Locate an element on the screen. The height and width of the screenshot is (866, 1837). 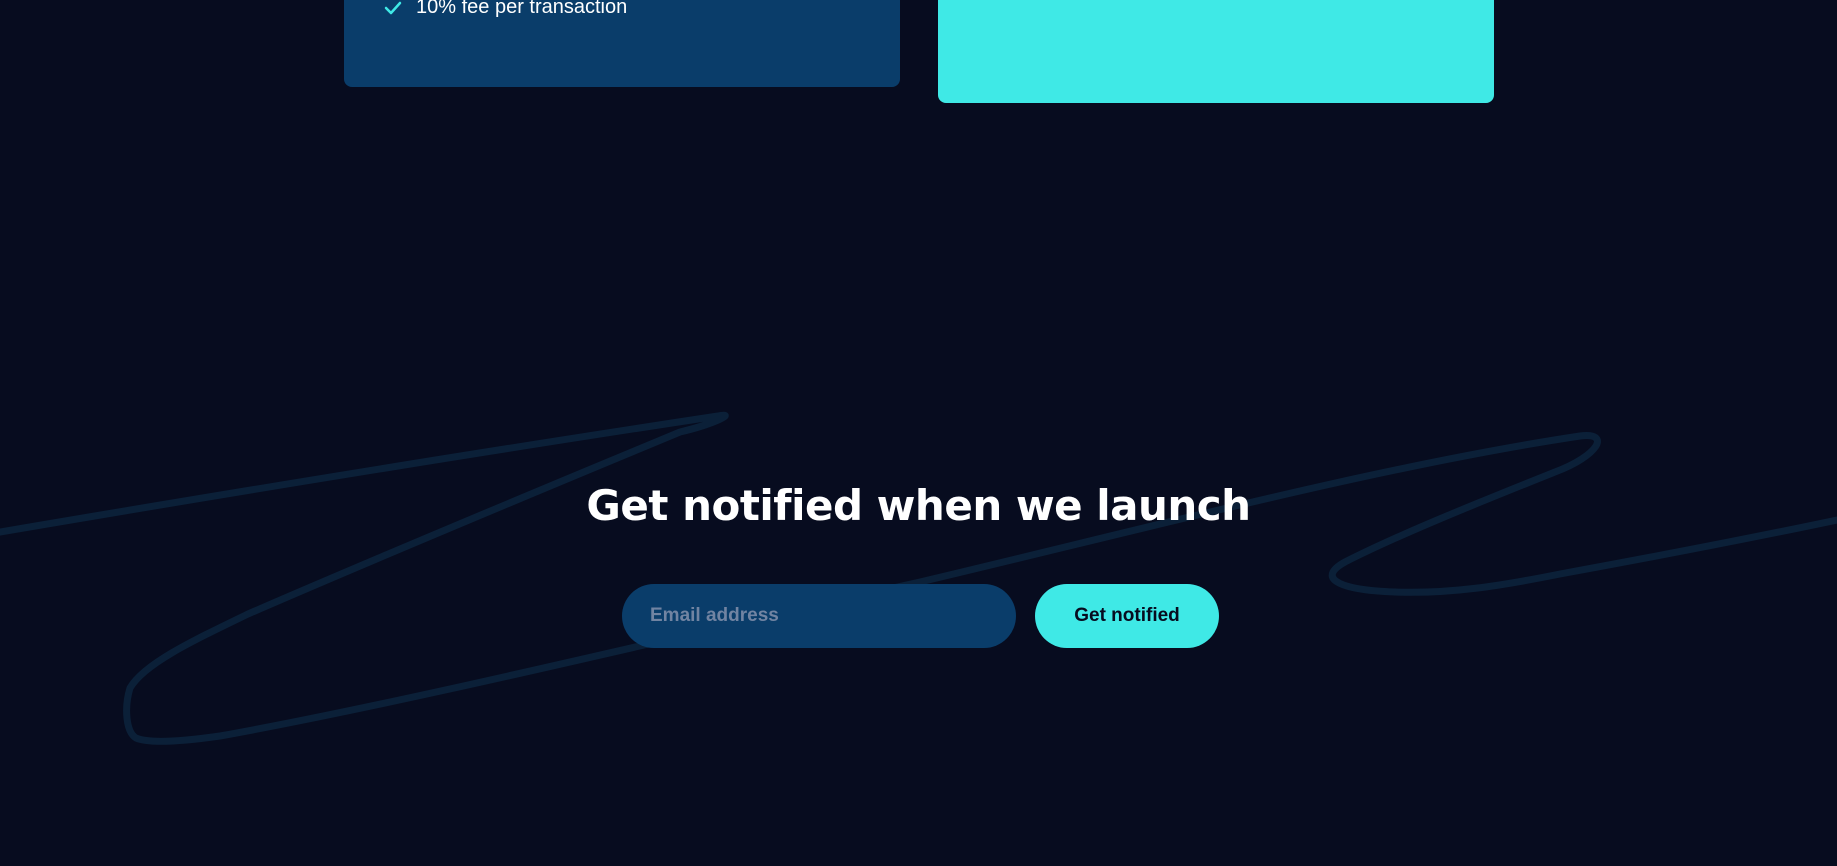
notify-form: Get notified is located at coordinates (920, 616).